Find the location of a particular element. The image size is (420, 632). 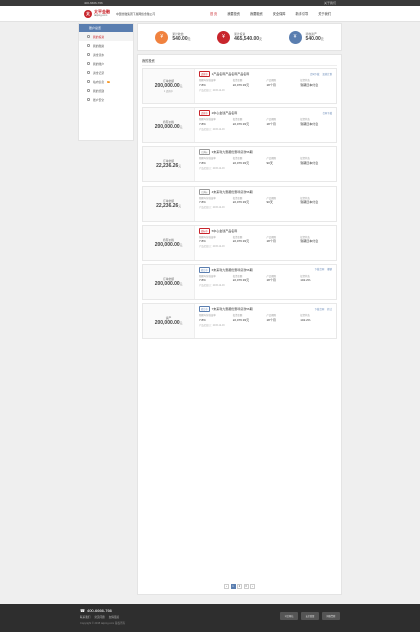

product-title: 2中心金钱产品名称 is located at coordinates (225, 113).